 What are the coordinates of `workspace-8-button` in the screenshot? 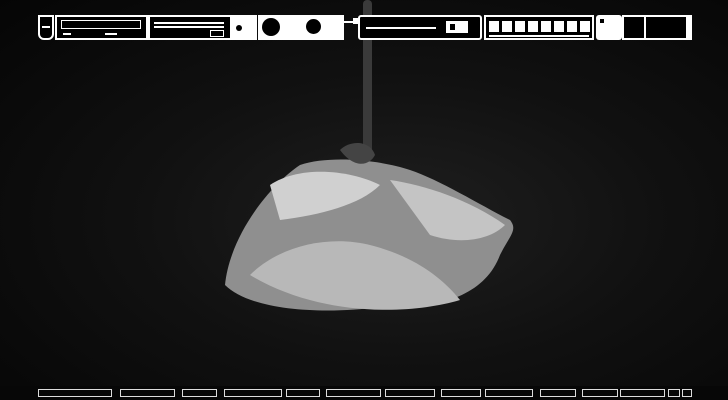 It's located at (585, 26).